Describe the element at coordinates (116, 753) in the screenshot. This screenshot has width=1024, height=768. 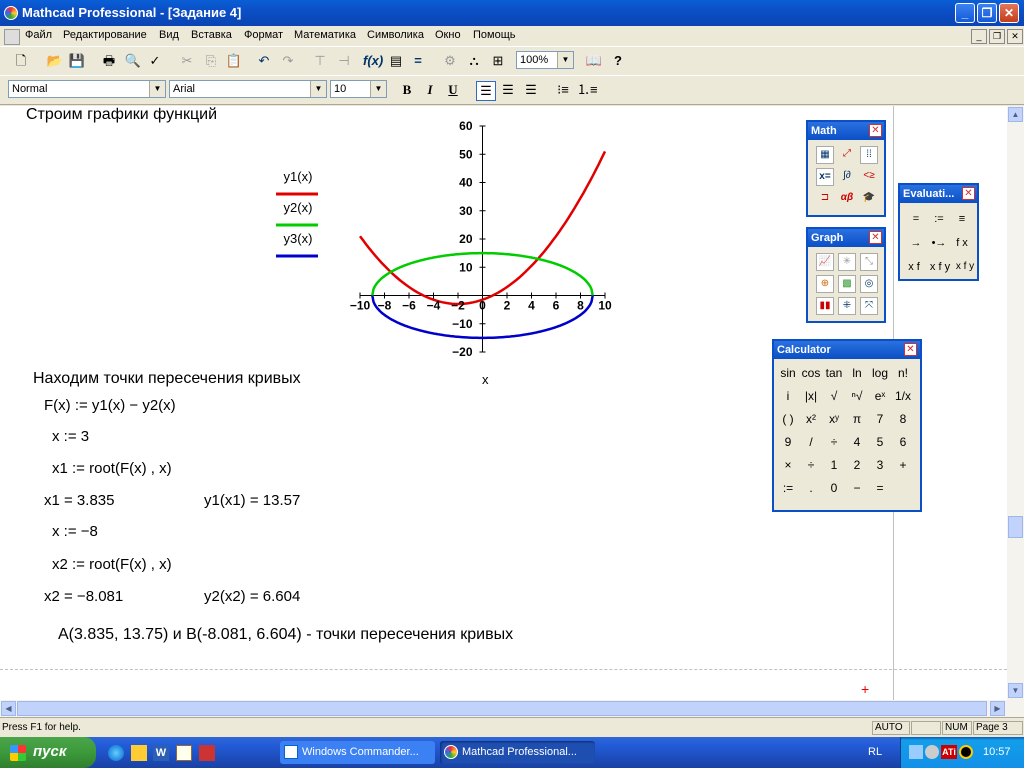
I see `internet-explorer-icon` at that location.